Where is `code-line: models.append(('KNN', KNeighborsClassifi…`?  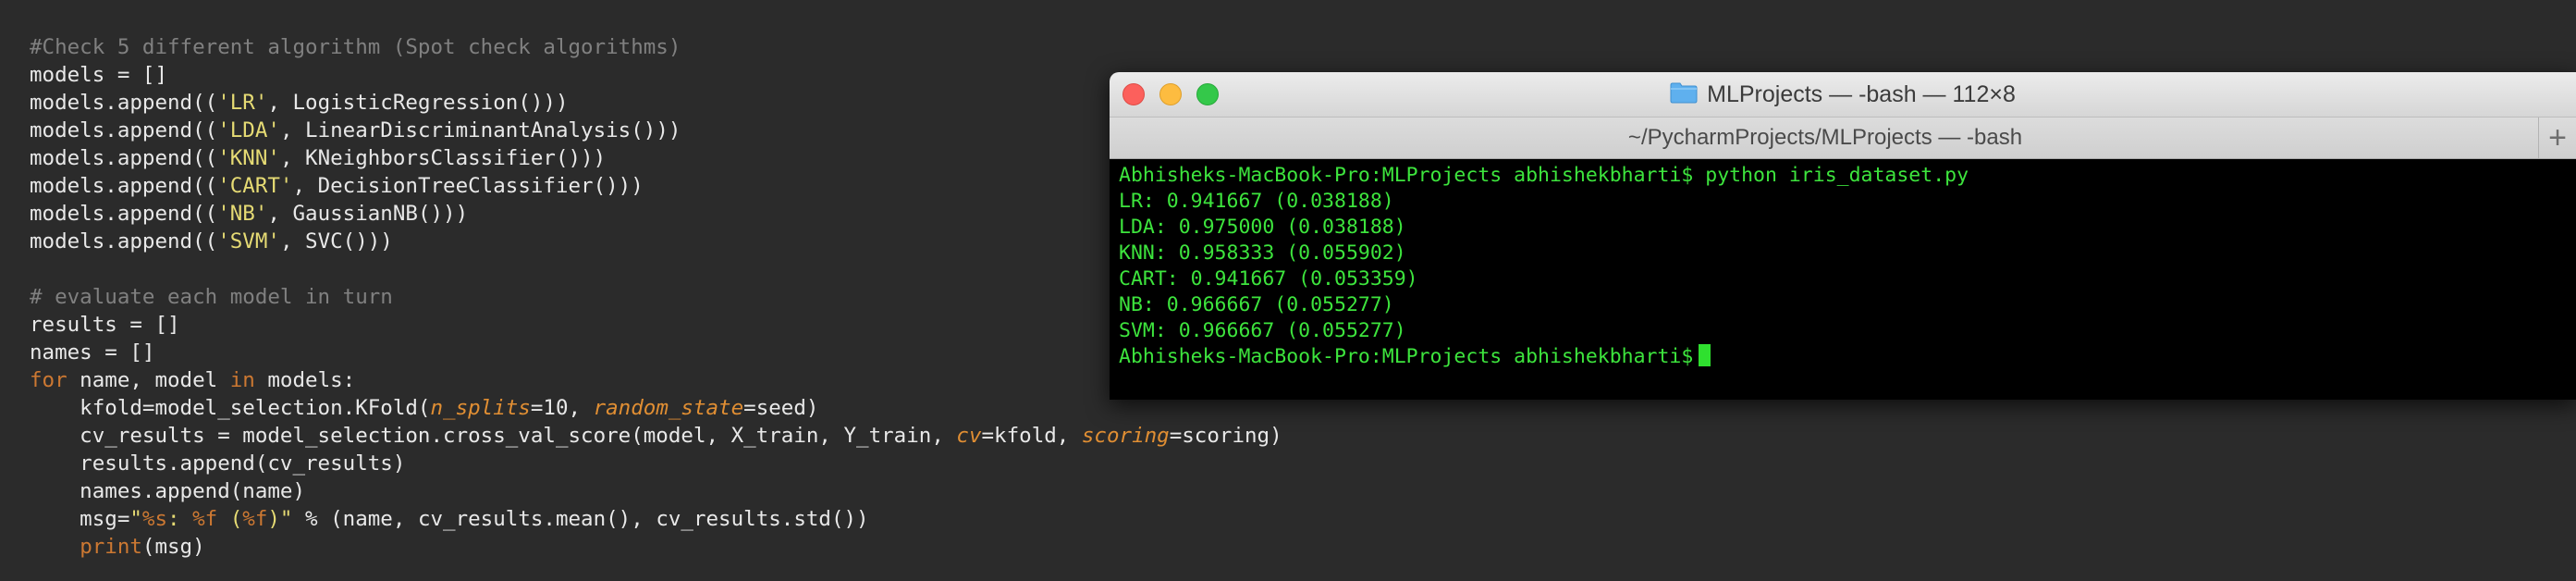
code-line: models.append(('KNN', KNeighborsClassifi… is located at coordinates (318, 158).